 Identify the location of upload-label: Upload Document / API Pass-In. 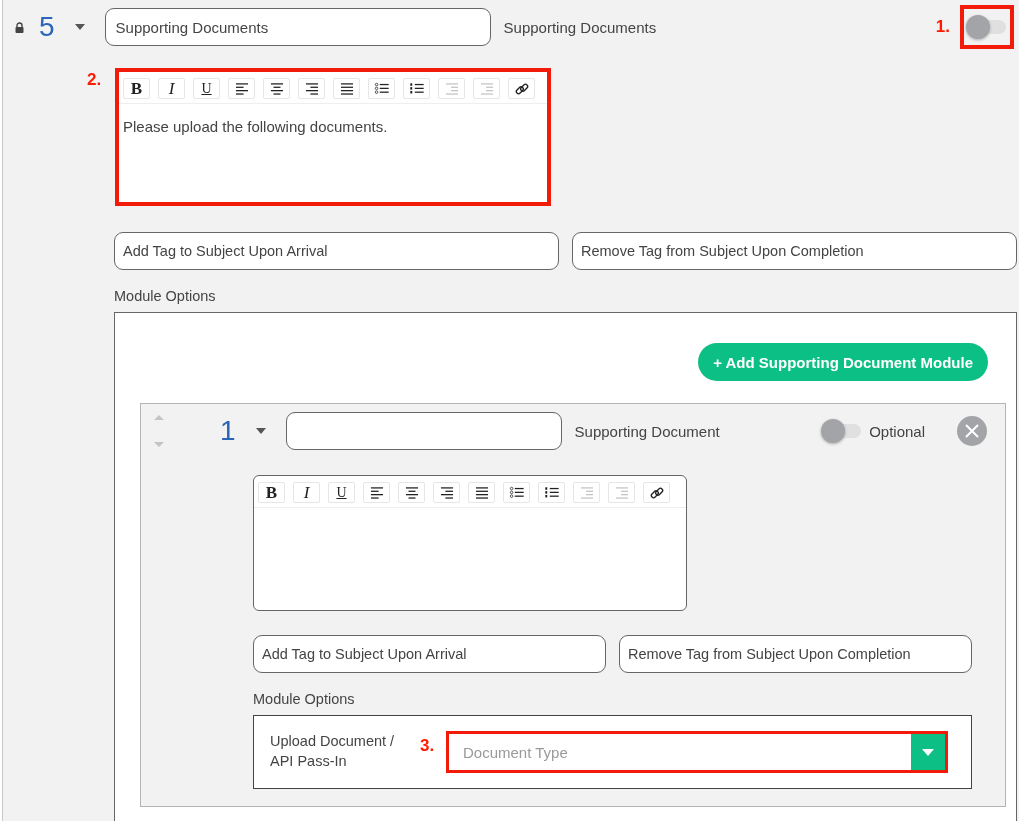
(333, 751).